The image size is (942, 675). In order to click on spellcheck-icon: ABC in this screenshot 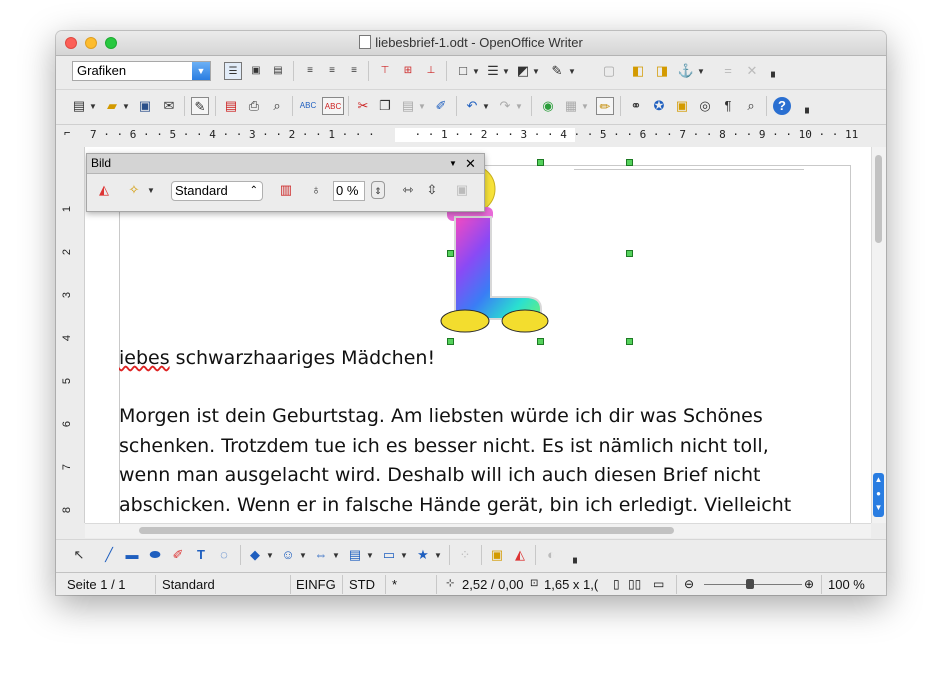, I will do `click(308, 106)`.